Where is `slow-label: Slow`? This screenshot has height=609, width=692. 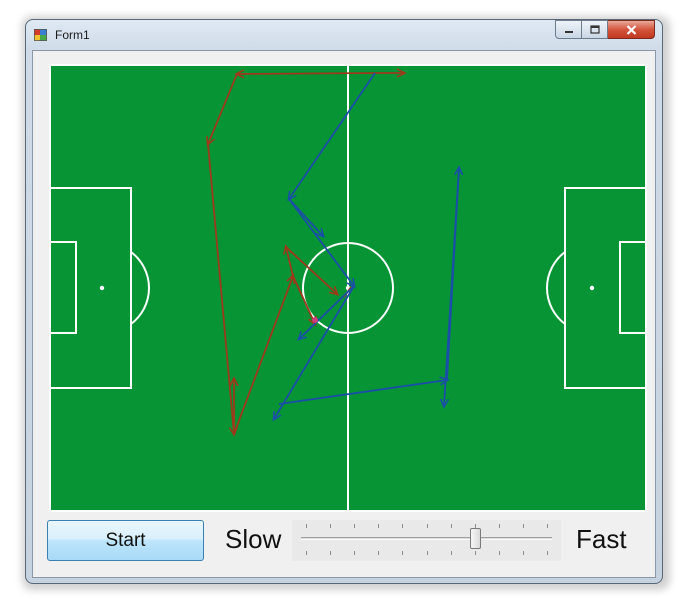 slow-label: Slow is located at coordinates (253, 539).